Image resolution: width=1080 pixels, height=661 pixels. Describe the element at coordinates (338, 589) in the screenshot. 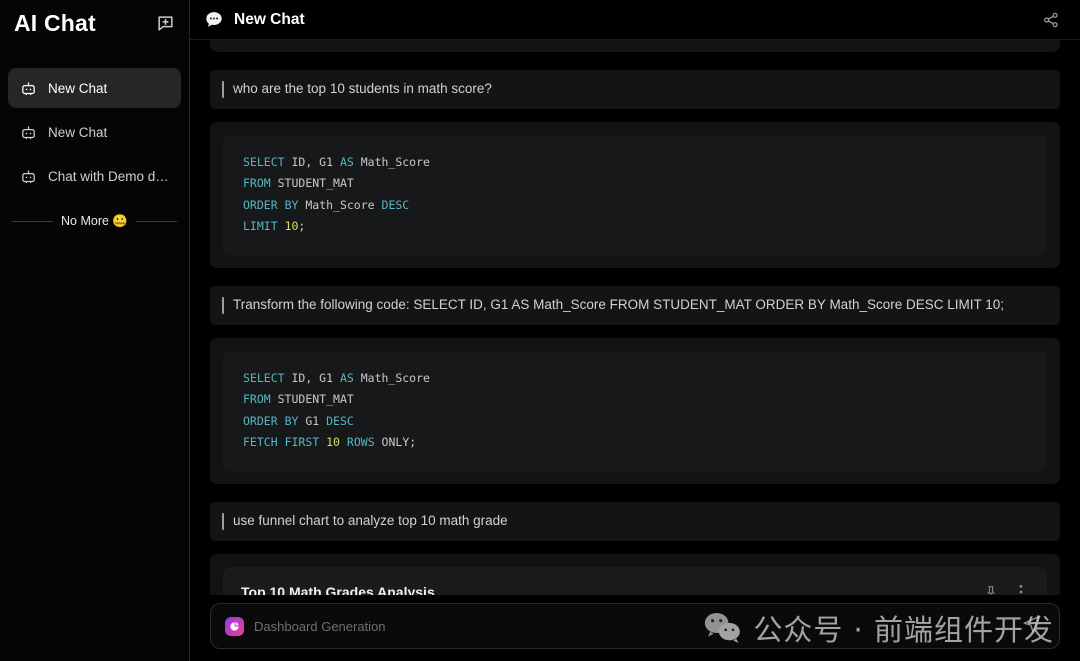

I see `dashboard-title: Top 10 Math Grades Analysis` at that location.